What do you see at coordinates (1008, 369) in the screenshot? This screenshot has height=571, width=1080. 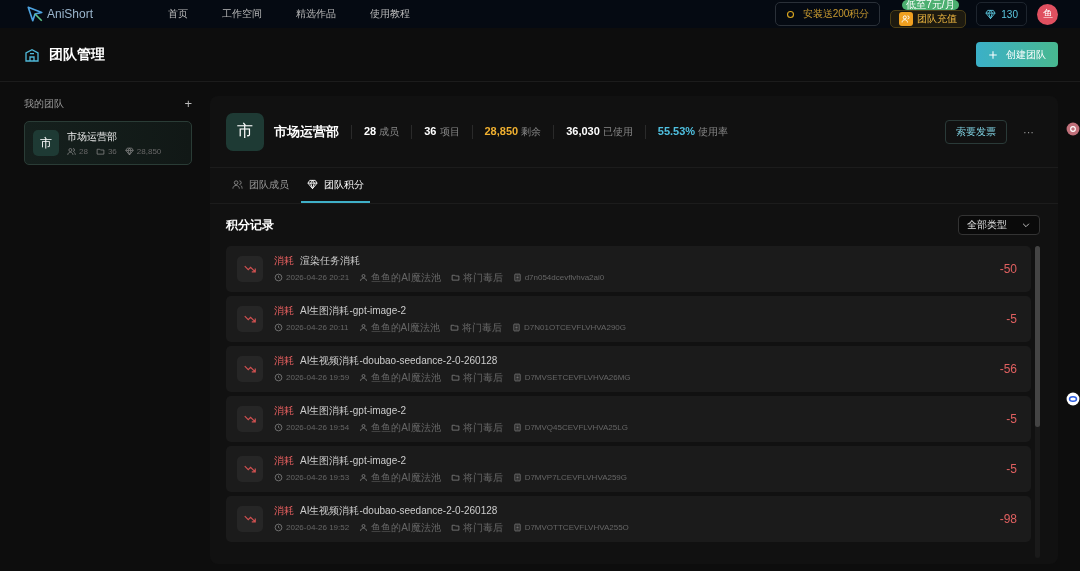 I see `record-amount: -56` at bounding box center [1008, 369].